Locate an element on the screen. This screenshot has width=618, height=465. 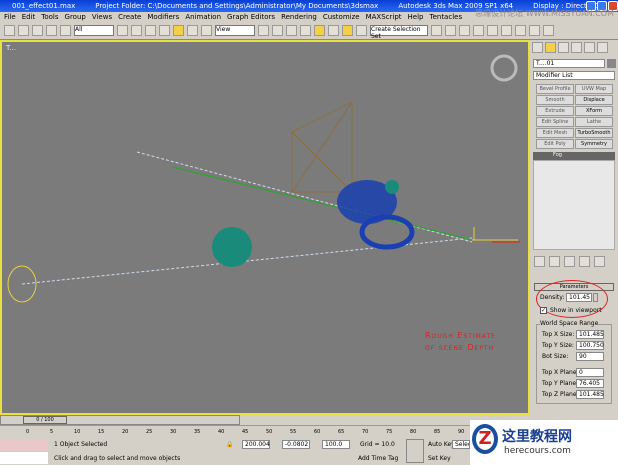
menu-modifiers: Modifiers is located at coordinates (163, 17).